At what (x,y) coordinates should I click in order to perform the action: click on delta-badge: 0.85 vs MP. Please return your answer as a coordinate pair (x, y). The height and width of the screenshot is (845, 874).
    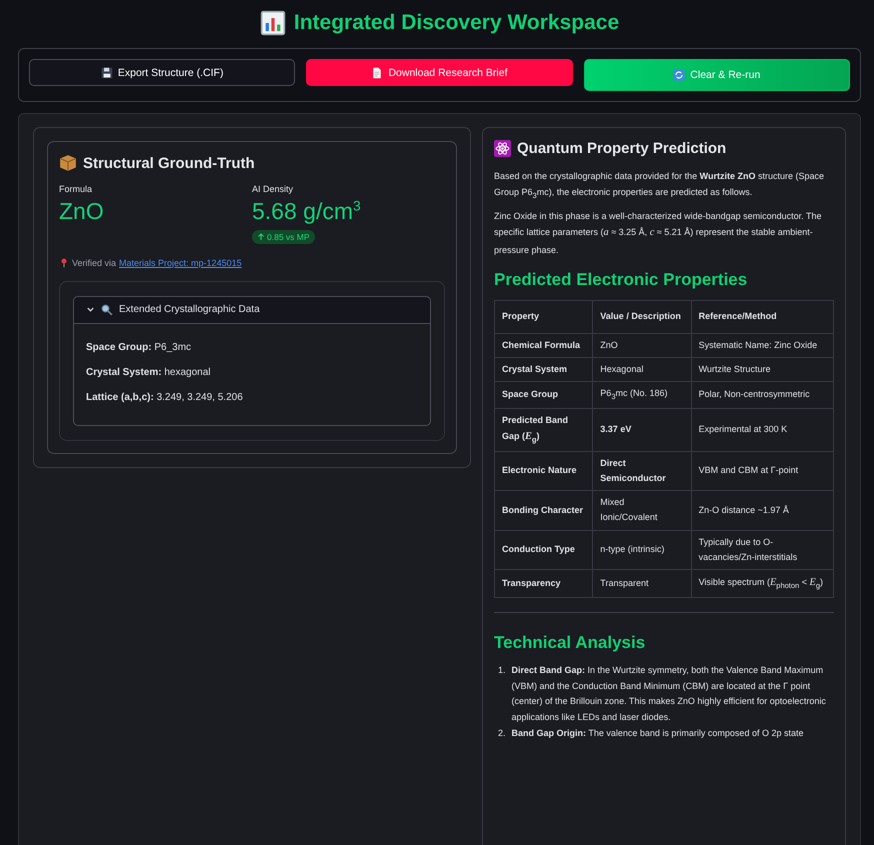
    Looking at the image, I should click on (283, 237).